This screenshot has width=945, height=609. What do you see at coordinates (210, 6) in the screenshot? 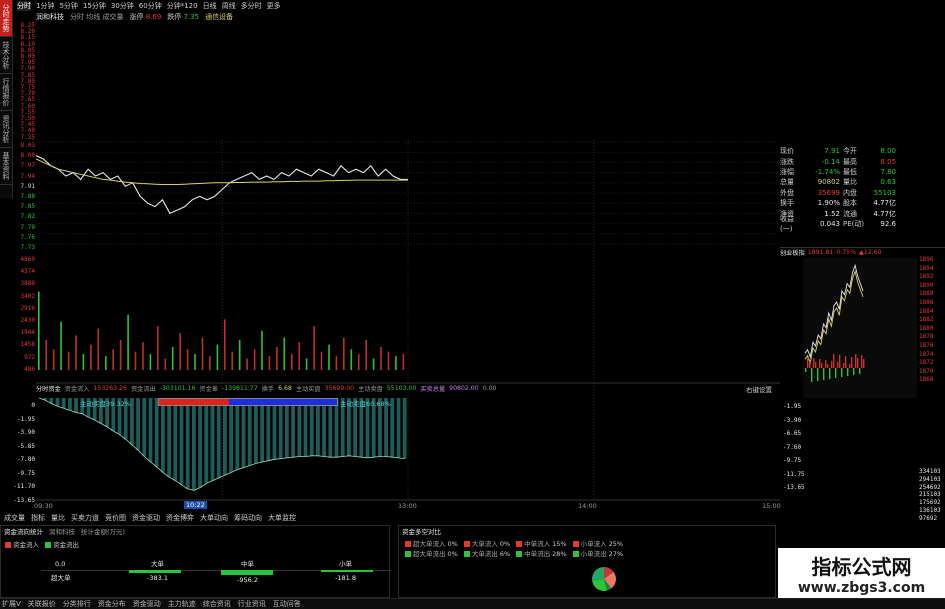
I see `tab-daily: 日线` at bounding box center [210, 6].